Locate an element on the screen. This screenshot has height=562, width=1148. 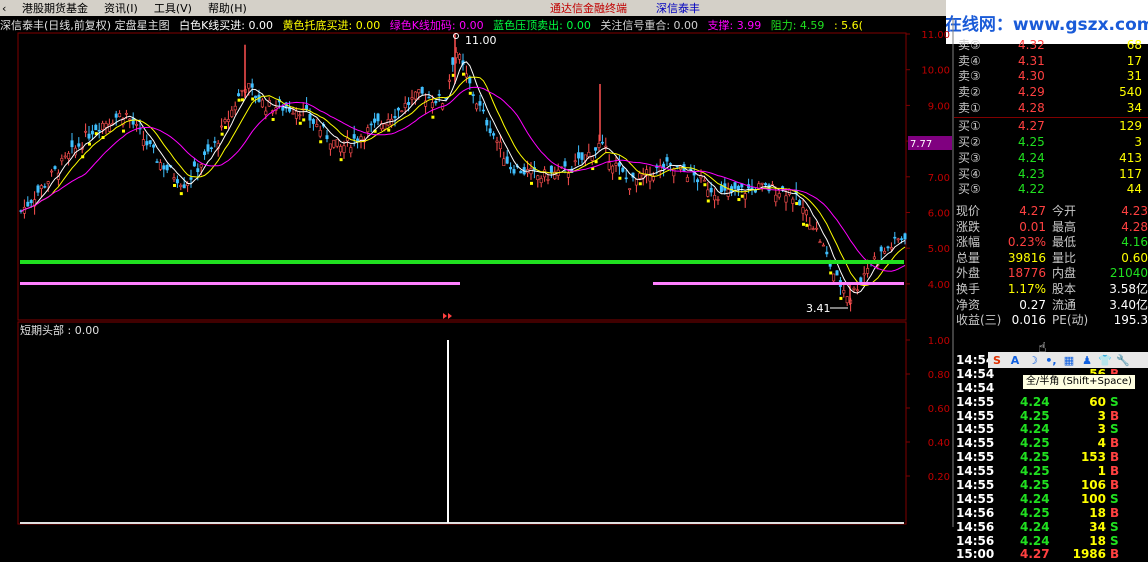
sogou-logo-icon: S is located at coordinates (997, 360).